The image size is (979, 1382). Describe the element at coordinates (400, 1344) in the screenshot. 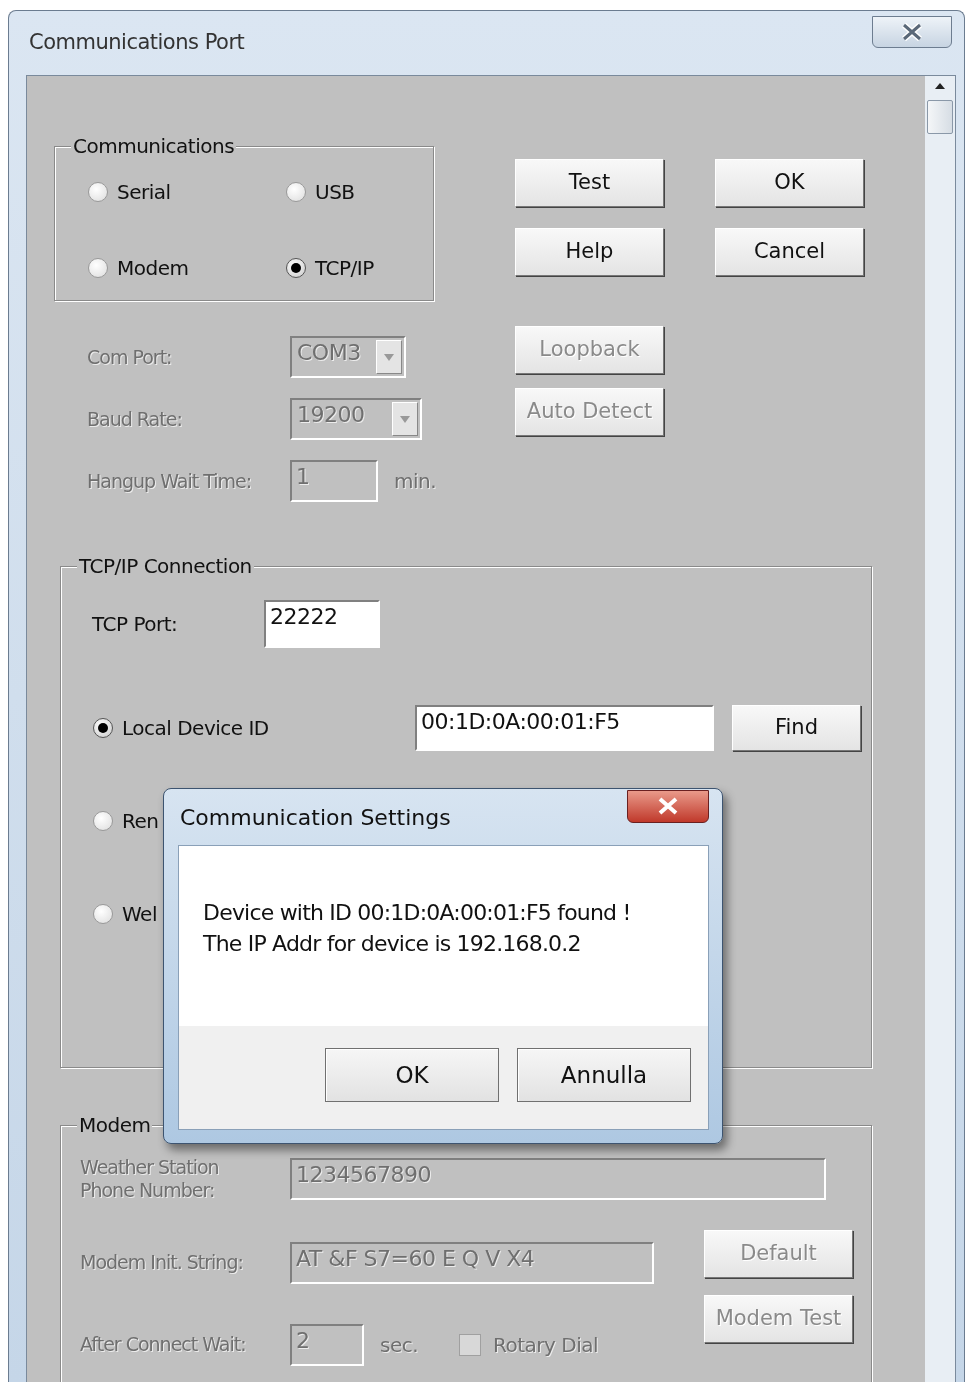

I see `unit-label: sec.` at that location.